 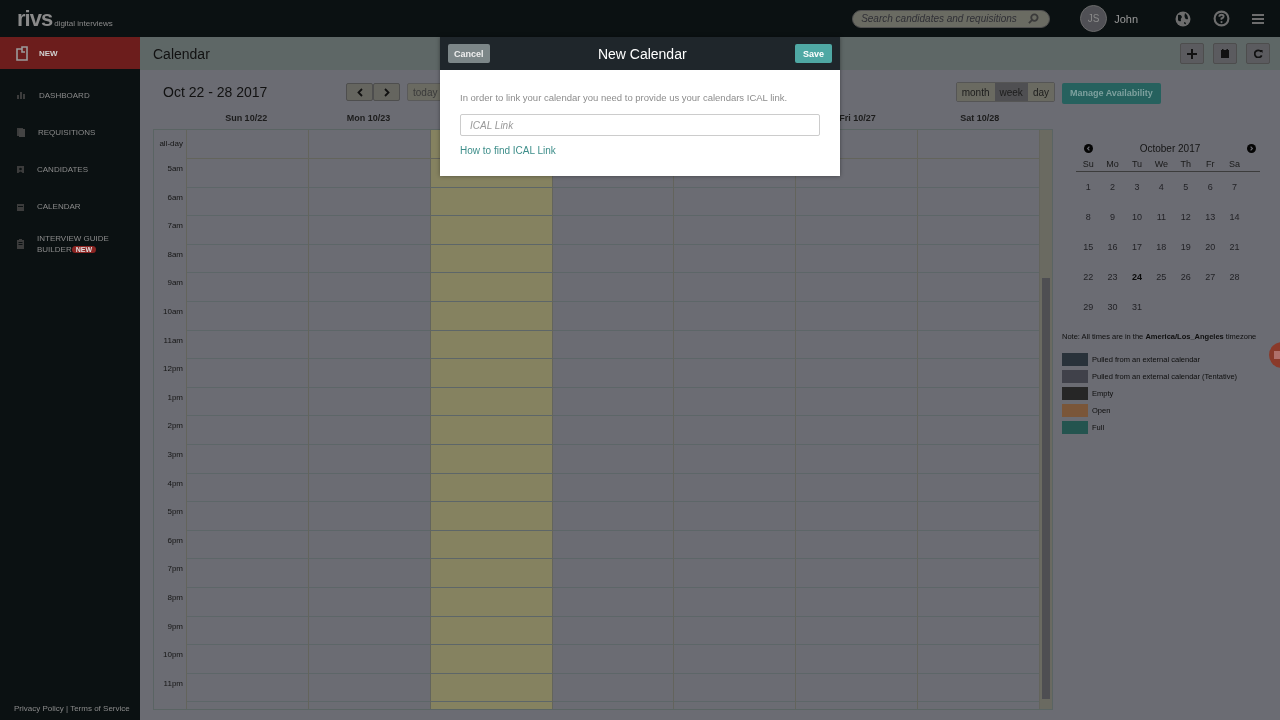 What do you see at coordinates (70, 132) in the screenshot?
I see `nav-item: REQUISITIONS` at bounding box center [70, 132].